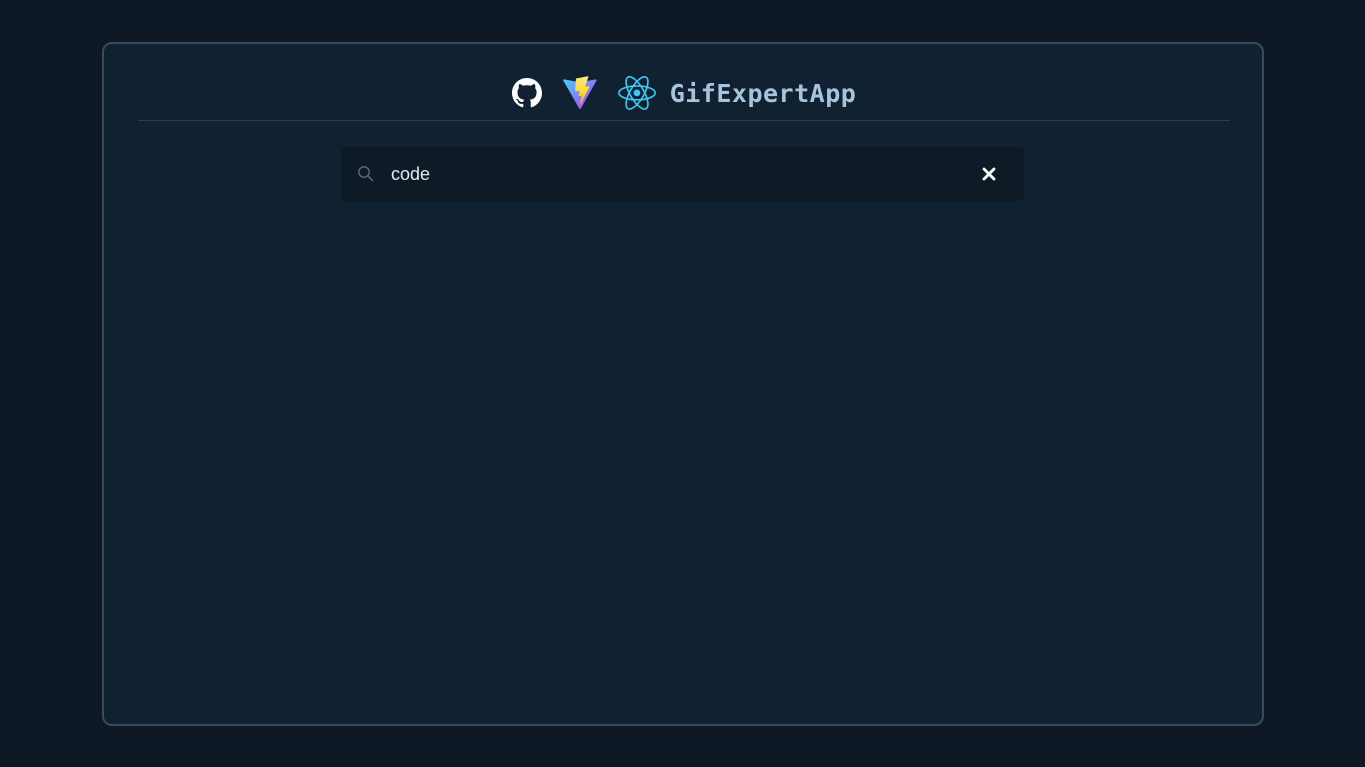 The width and height of the screenshot is (1365, 767). What do you see at coordinates (636, 93) in the screenshot?
I see `react-icon` at bounding box center [636, 93].